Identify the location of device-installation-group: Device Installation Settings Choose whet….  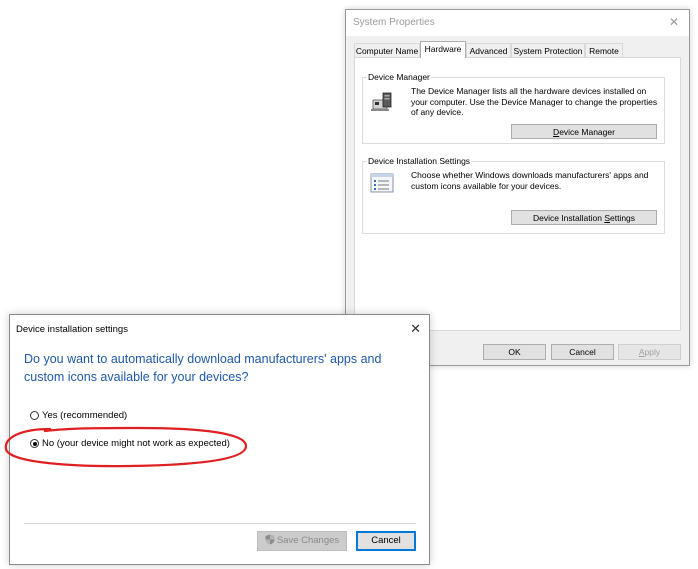
(513, 195).